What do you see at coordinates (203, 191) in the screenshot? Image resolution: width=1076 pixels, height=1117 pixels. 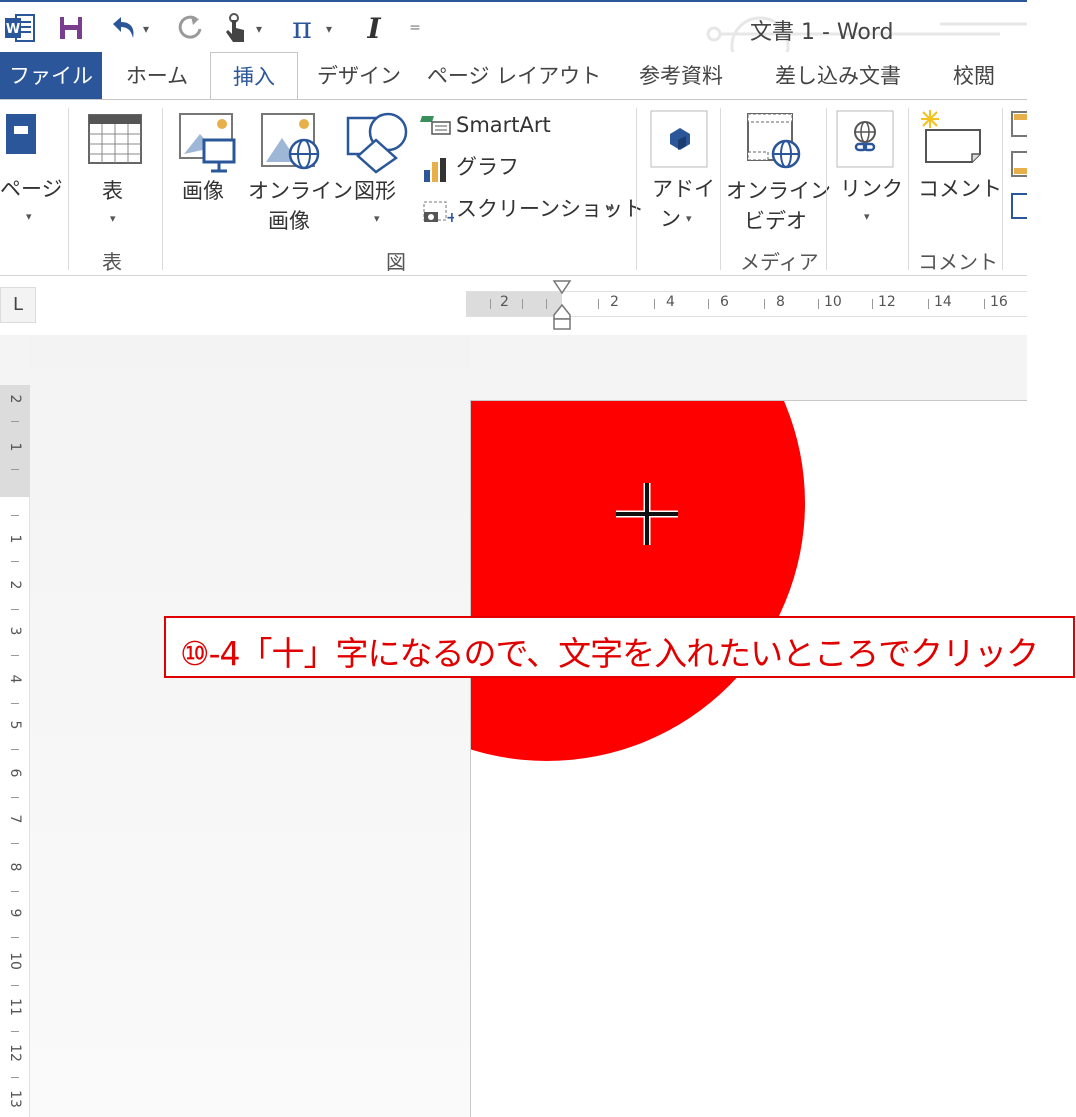 I see `picture-label: 画像` at bounding box center [203, 191].